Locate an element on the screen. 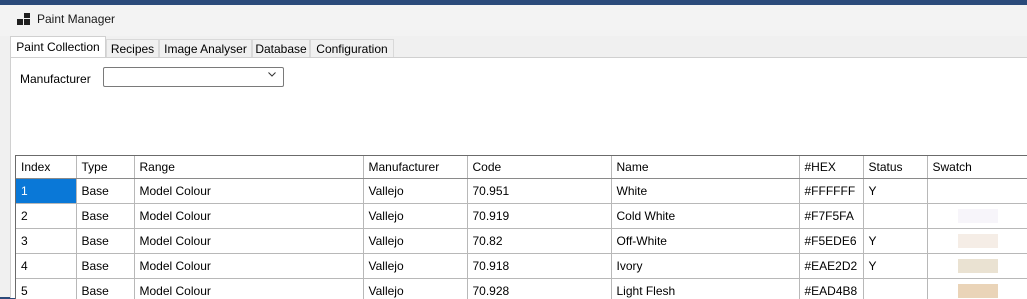  cell-code: 70.951 is located at coordinates (539, 191).